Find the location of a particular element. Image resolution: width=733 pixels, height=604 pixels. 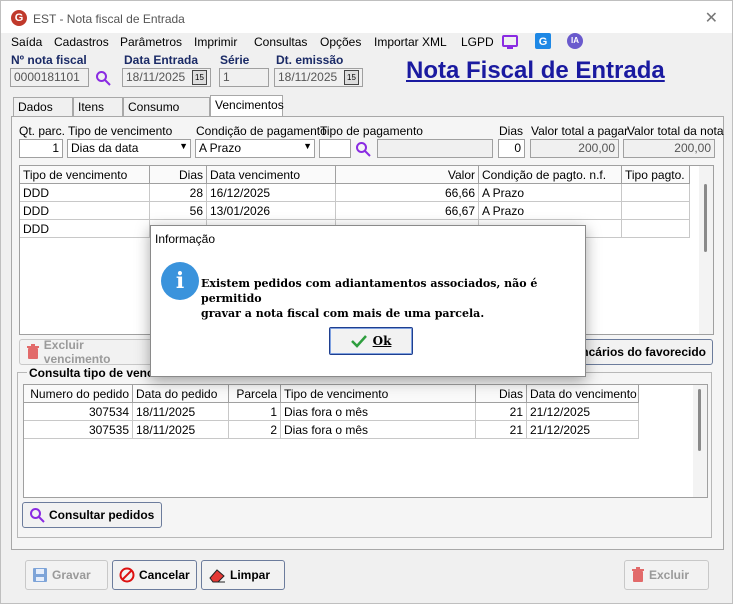

tipo-pagamento-desc is located at coordinates (435, 148).